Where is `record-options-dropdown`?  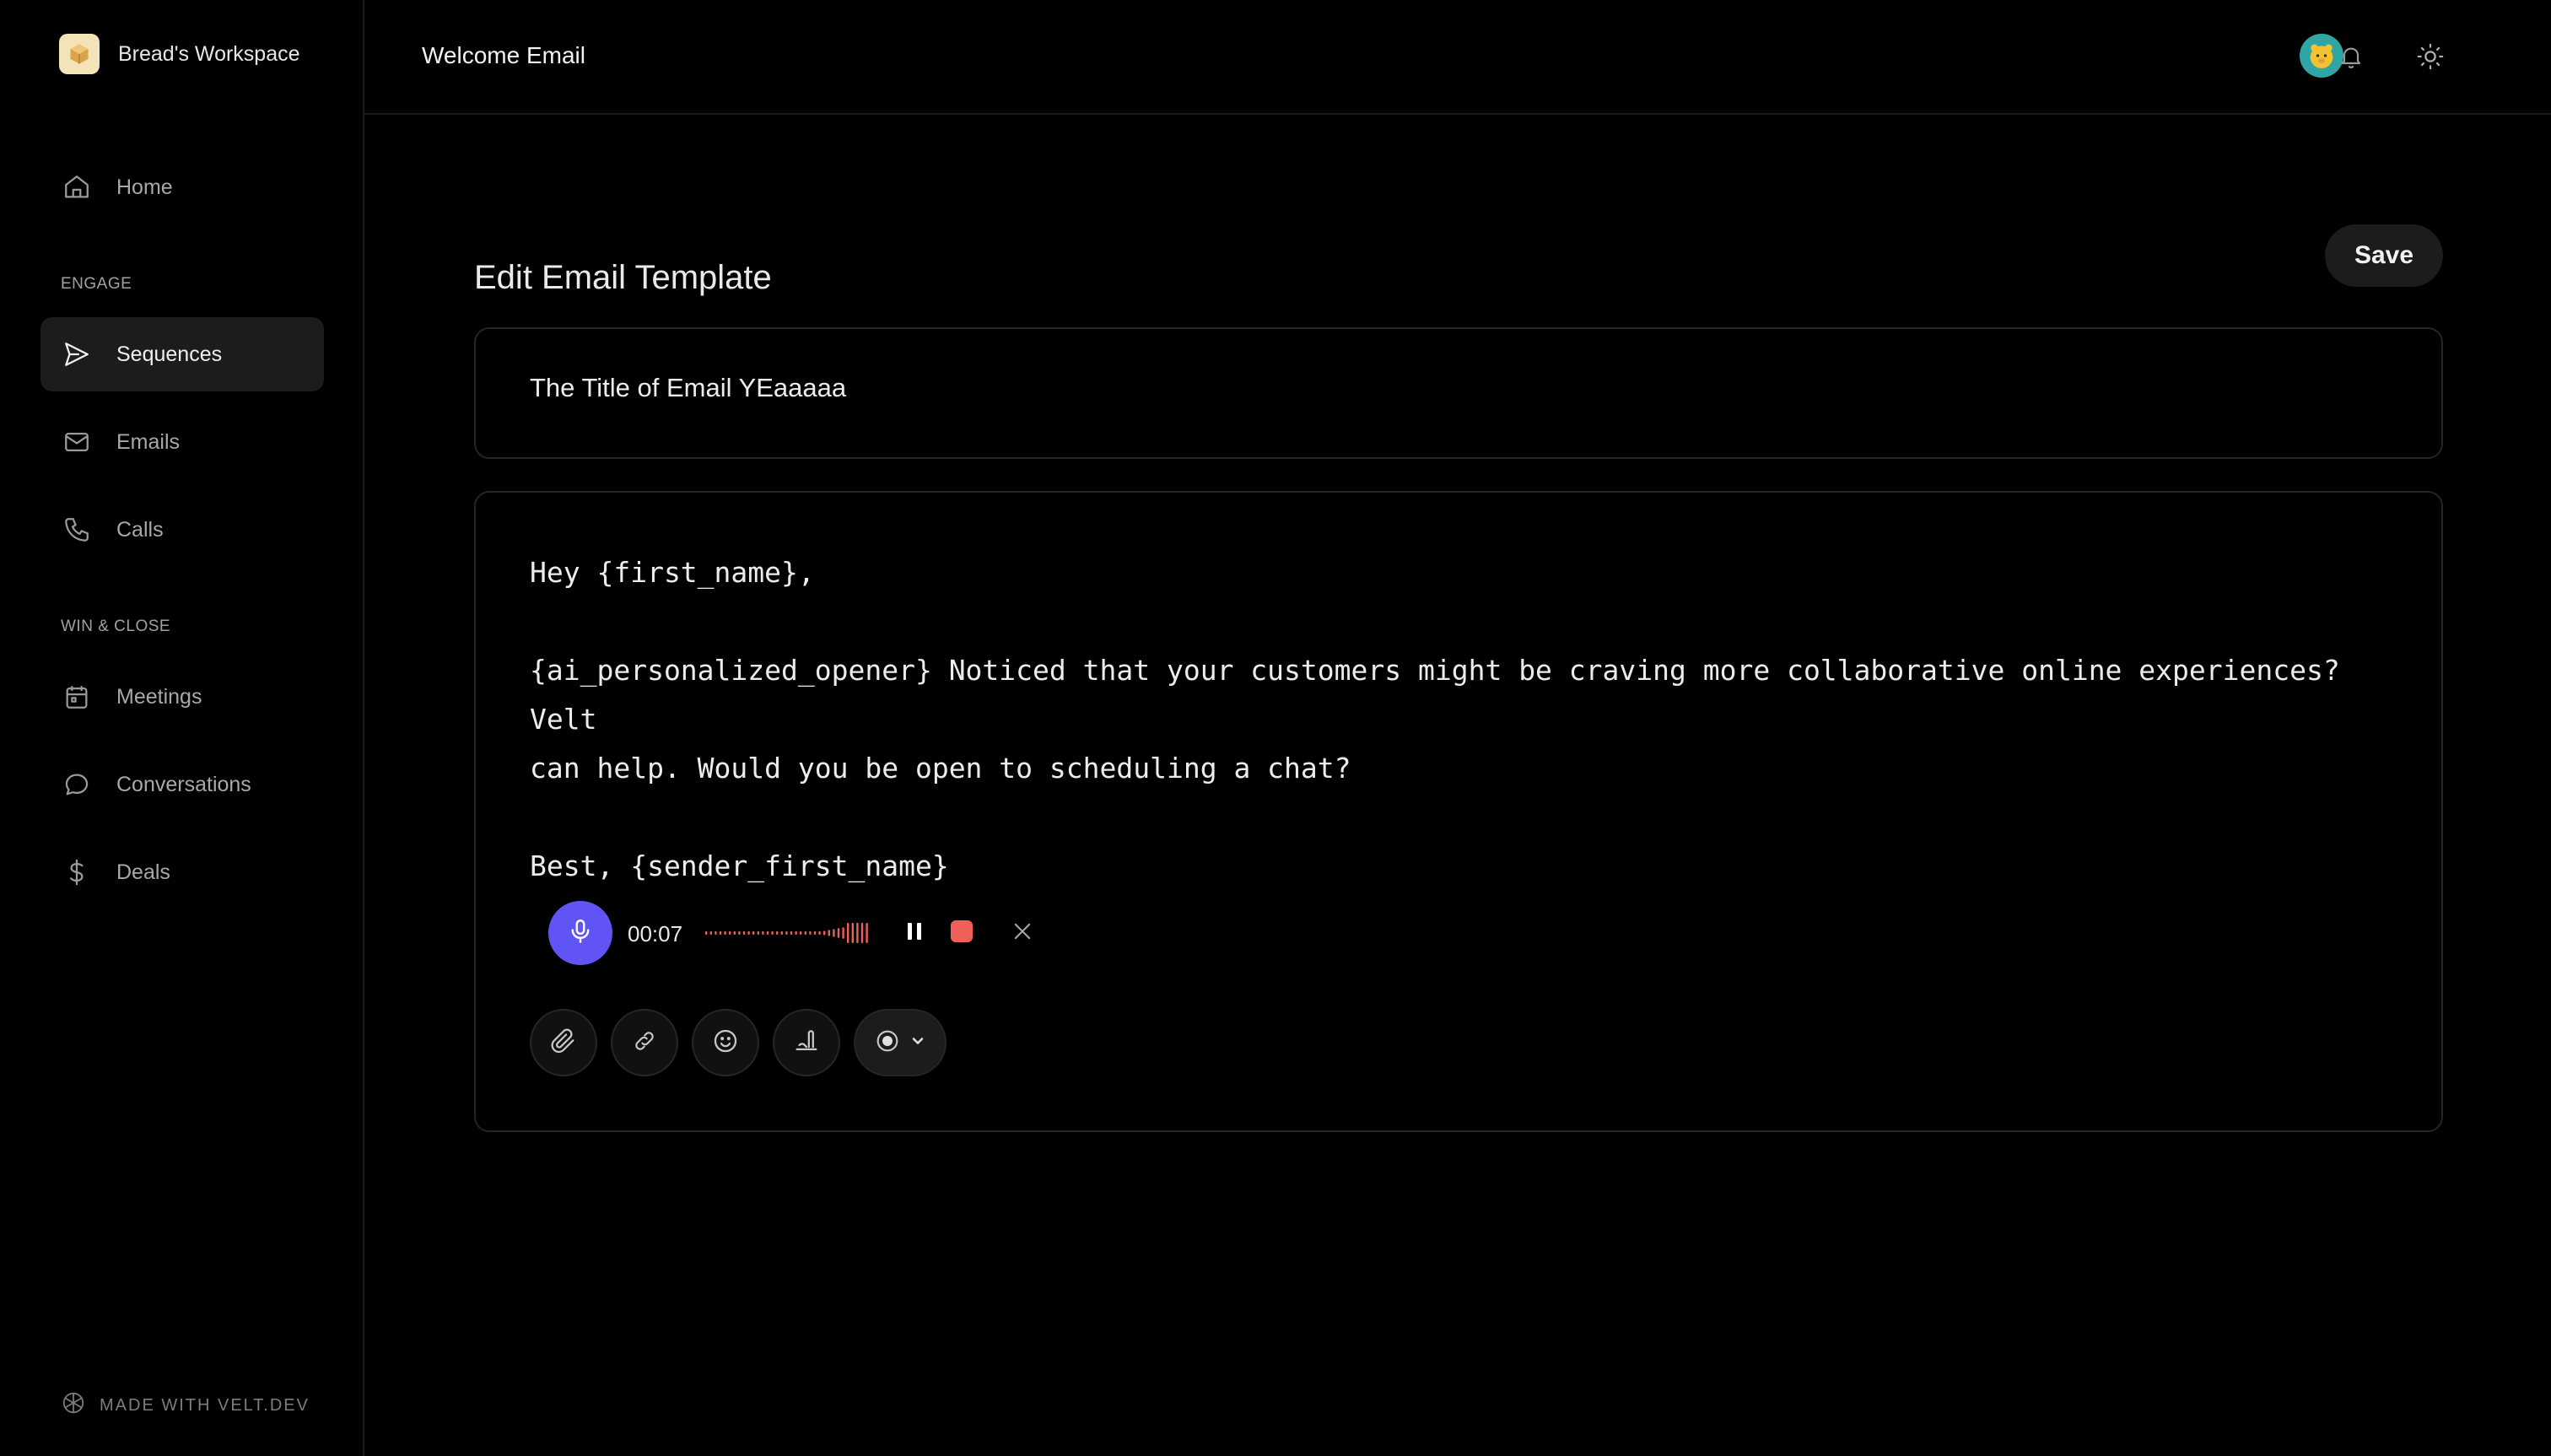
record-options-dropdown is located at coordinates (900, 1043).